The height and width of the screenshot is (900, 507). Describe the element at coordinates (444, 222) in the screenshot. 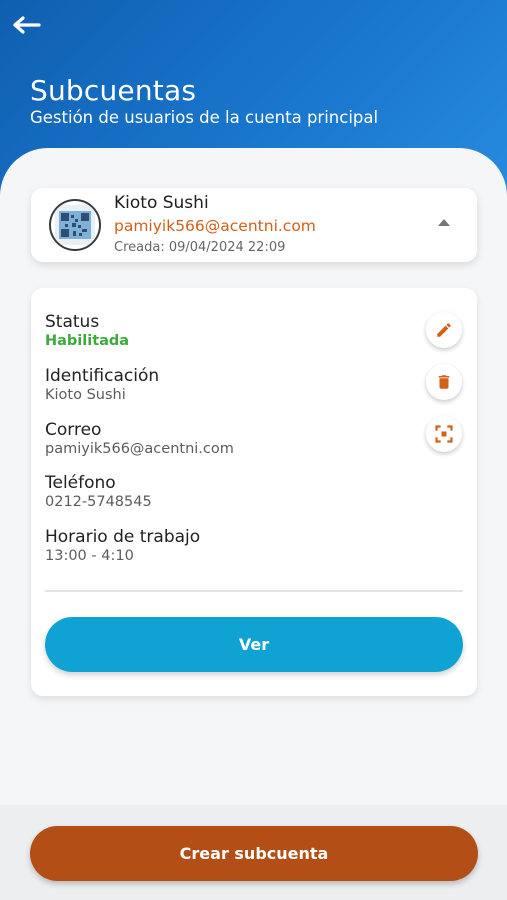

I see `caret-up-icon` at that location.